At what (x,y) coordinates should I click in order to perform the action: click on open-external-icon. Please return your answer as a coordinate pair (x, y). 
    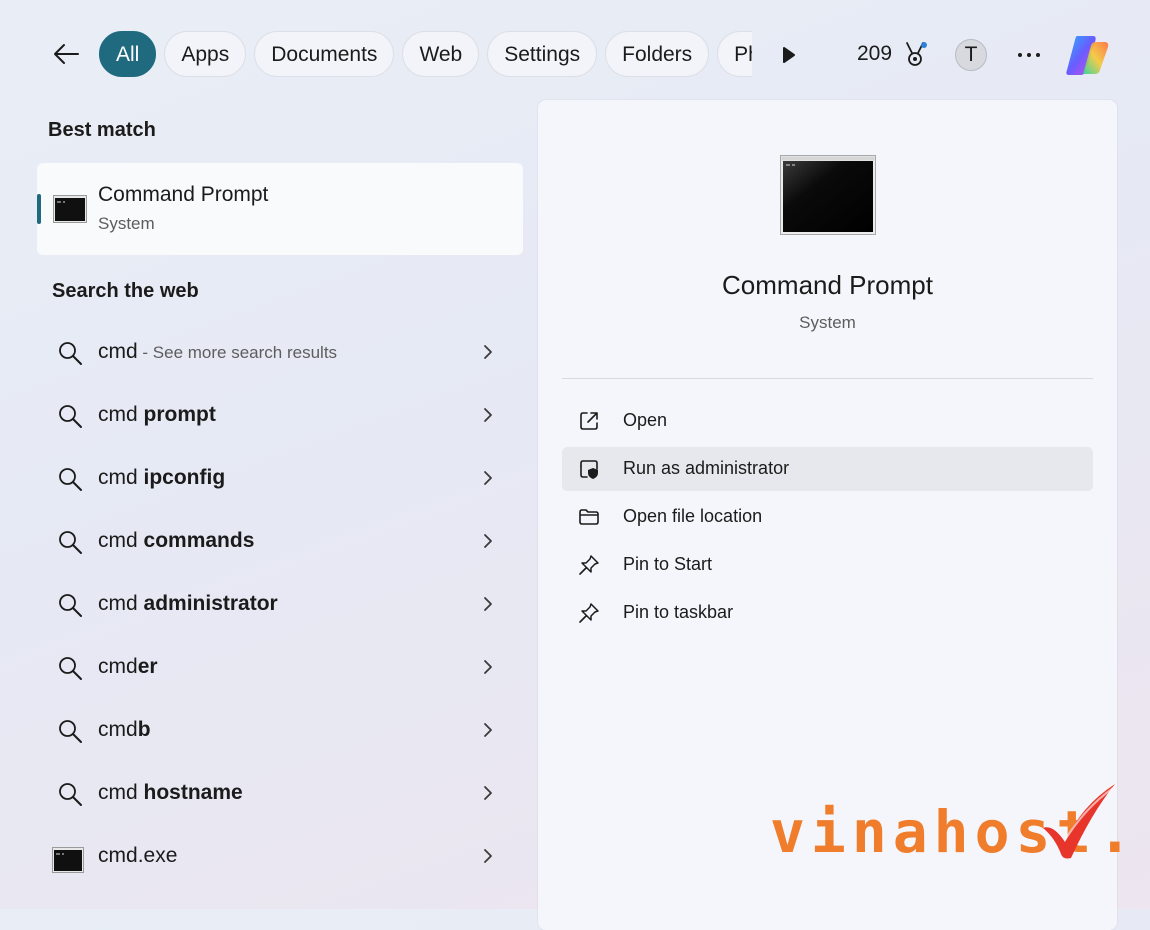
    Looking at the image, I should click on (589, 421).